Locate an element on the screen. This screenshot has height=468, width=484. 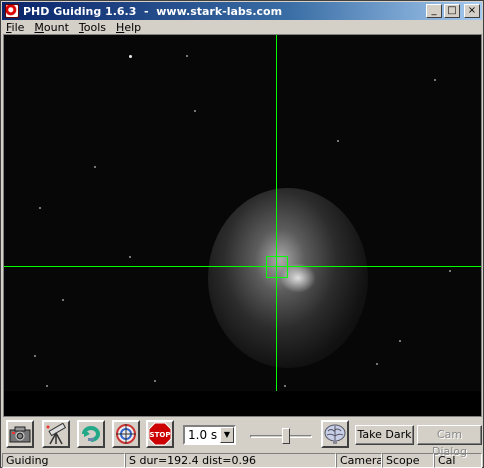
loop-icon is located at coordinates (91, 434).